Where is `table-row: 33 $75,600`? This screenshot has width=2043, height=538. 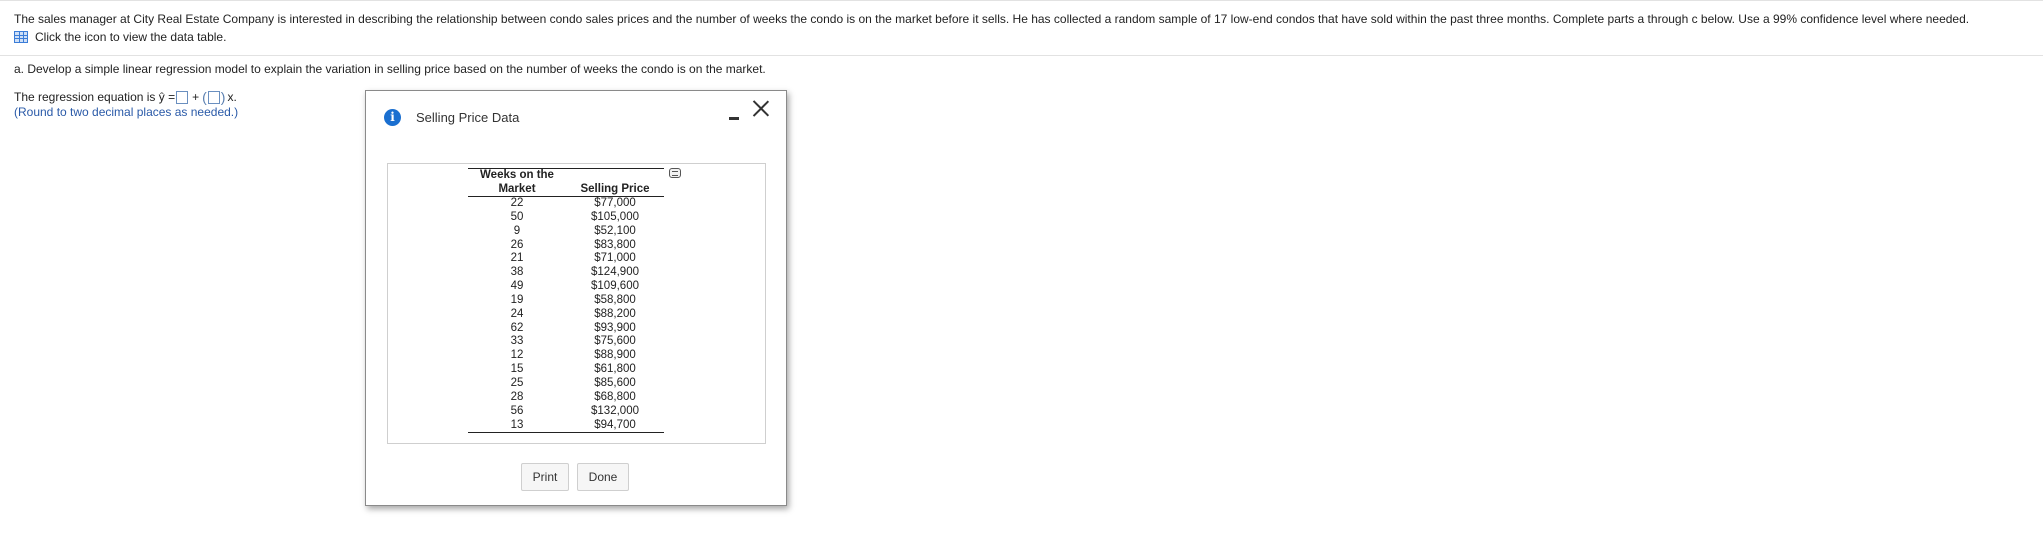 table-row: 33 $75,600 is located at coordinates (566, 342).